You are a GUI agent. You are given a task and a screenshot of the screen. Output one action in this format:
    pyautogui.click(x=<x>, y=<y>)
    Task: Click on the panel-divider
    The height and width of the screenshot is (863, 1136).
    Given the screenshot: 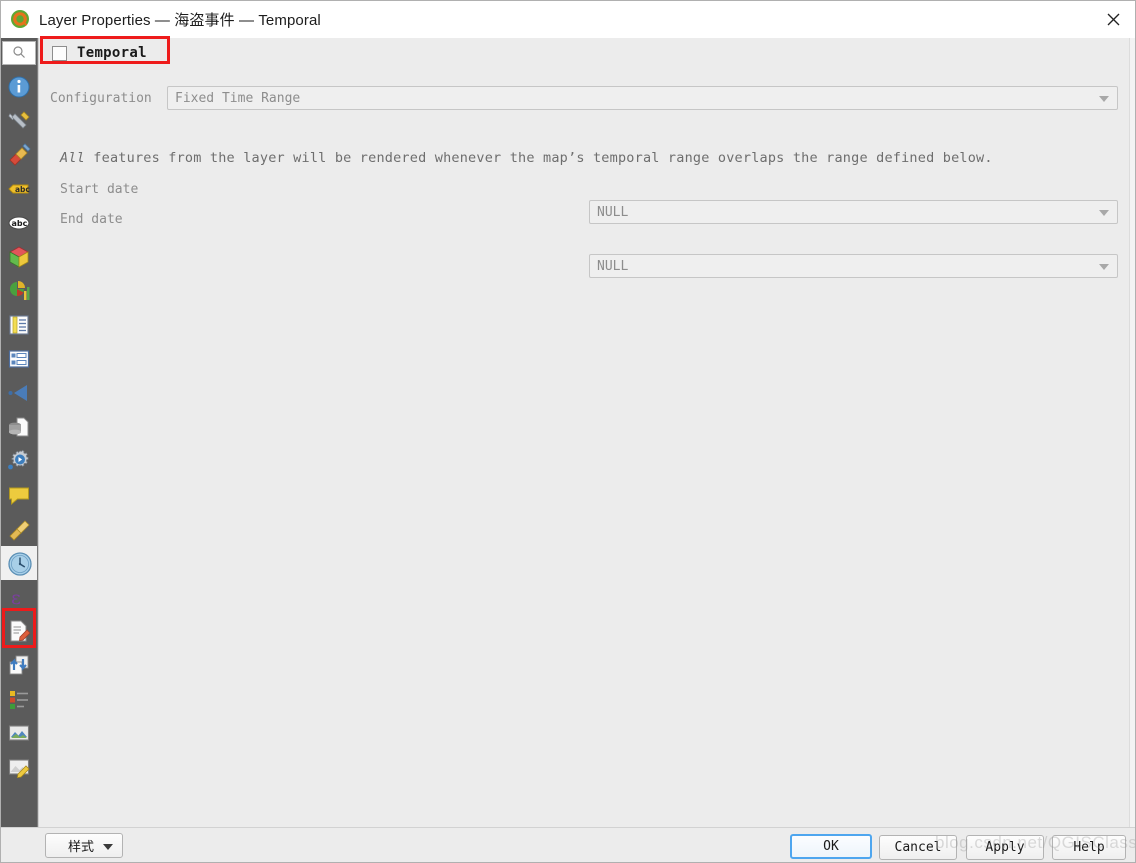 What is the action you would take?
    pyautogui.click(x=38, y=432)
    